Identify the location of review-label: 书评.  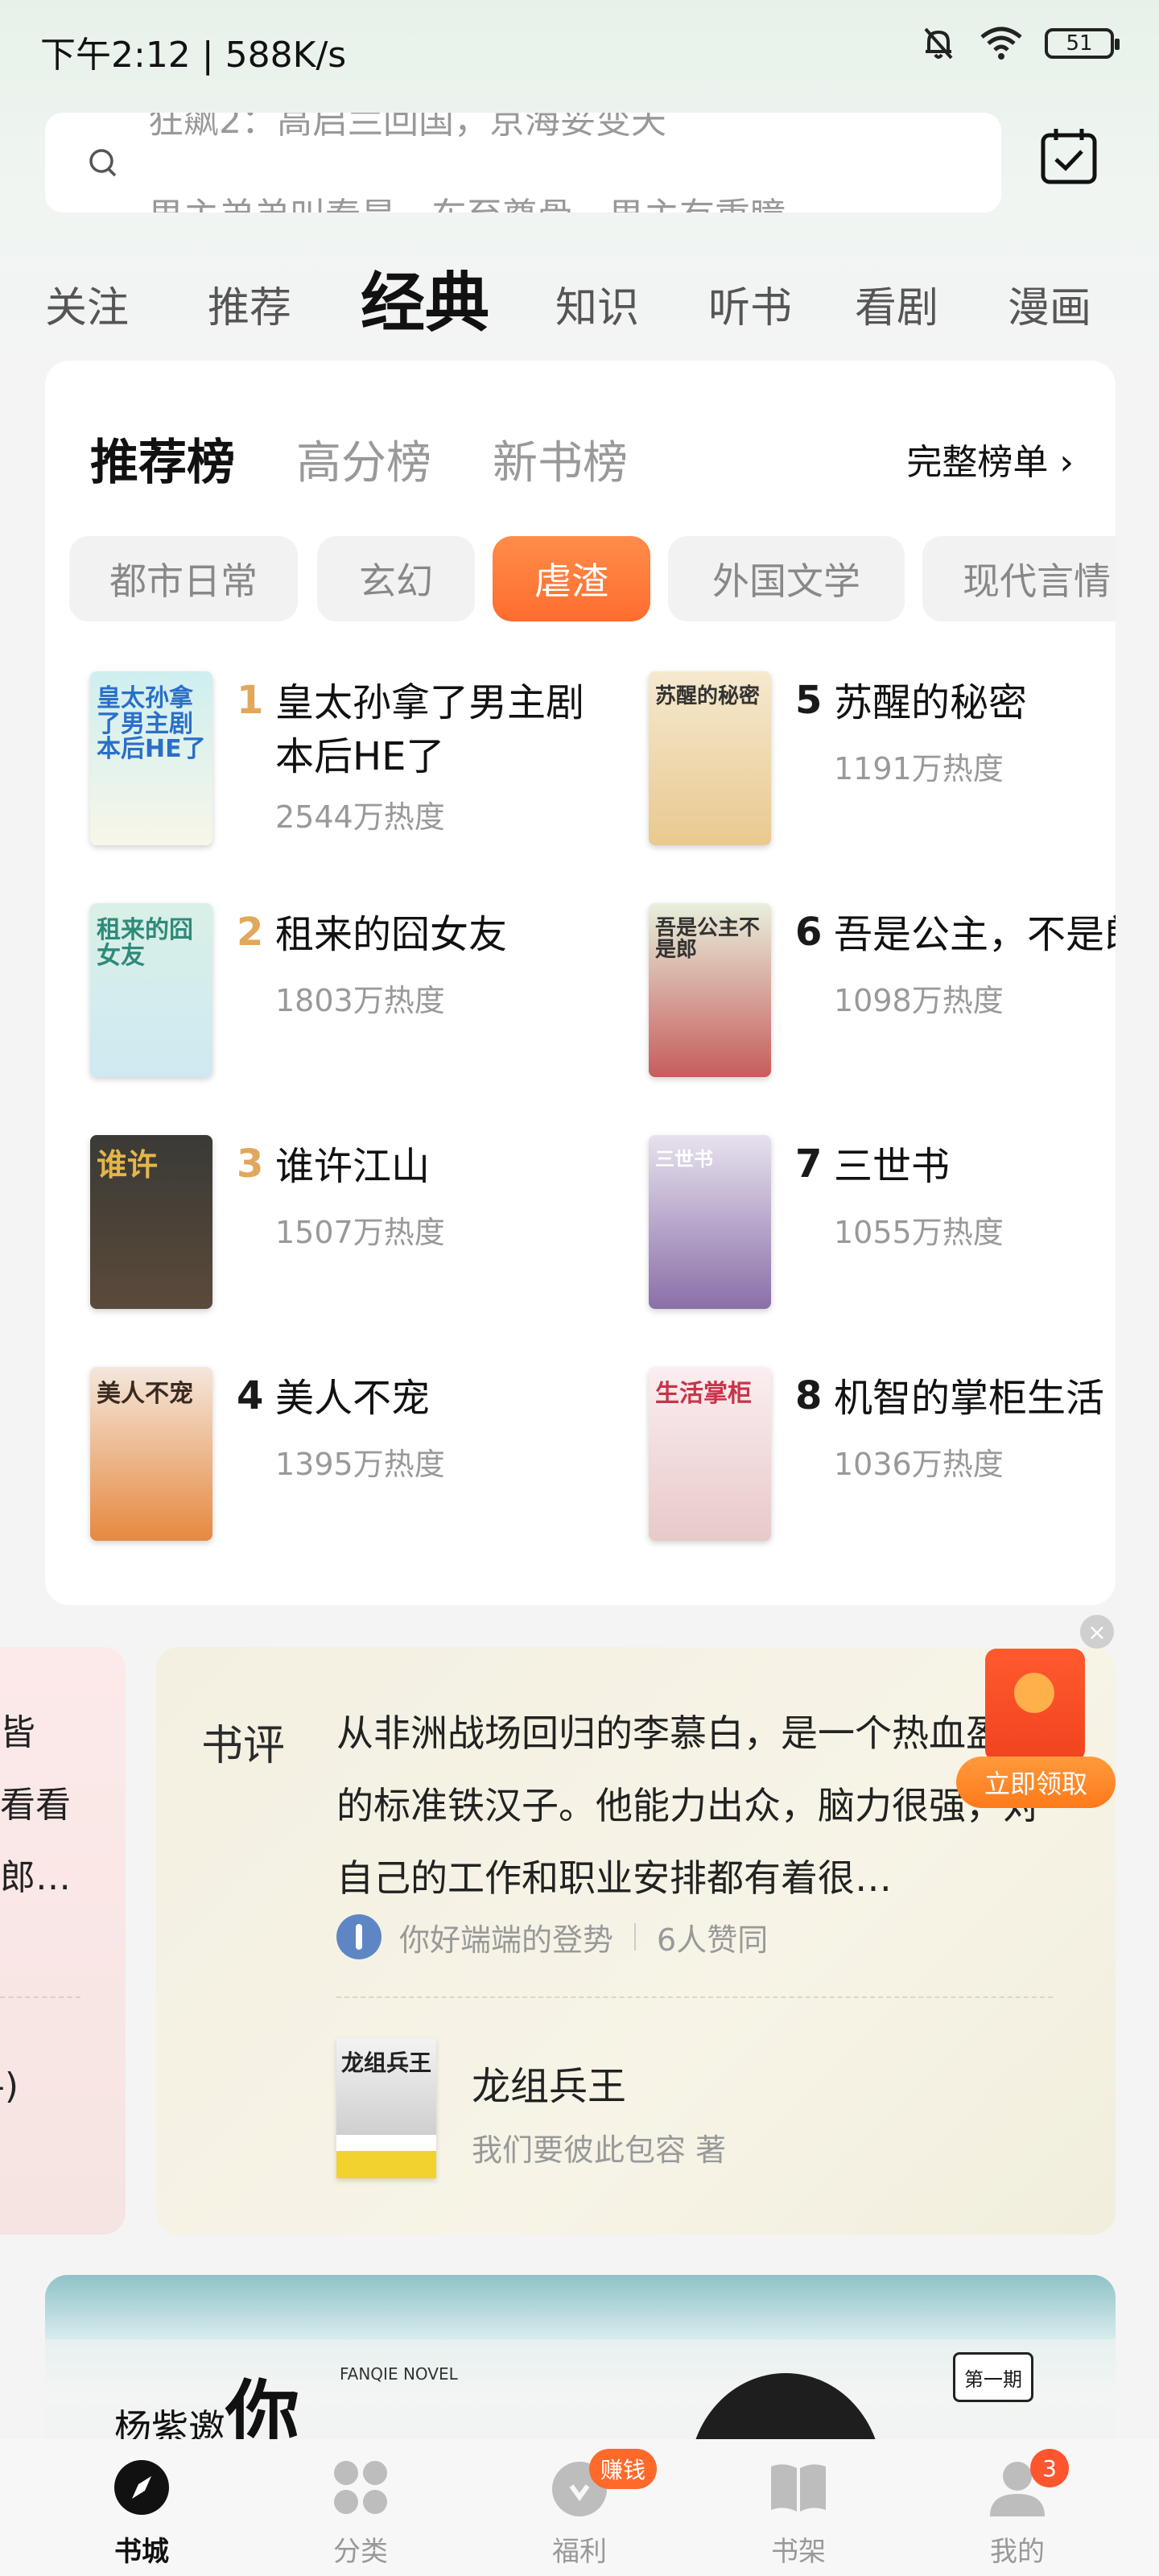
(243, 1746).